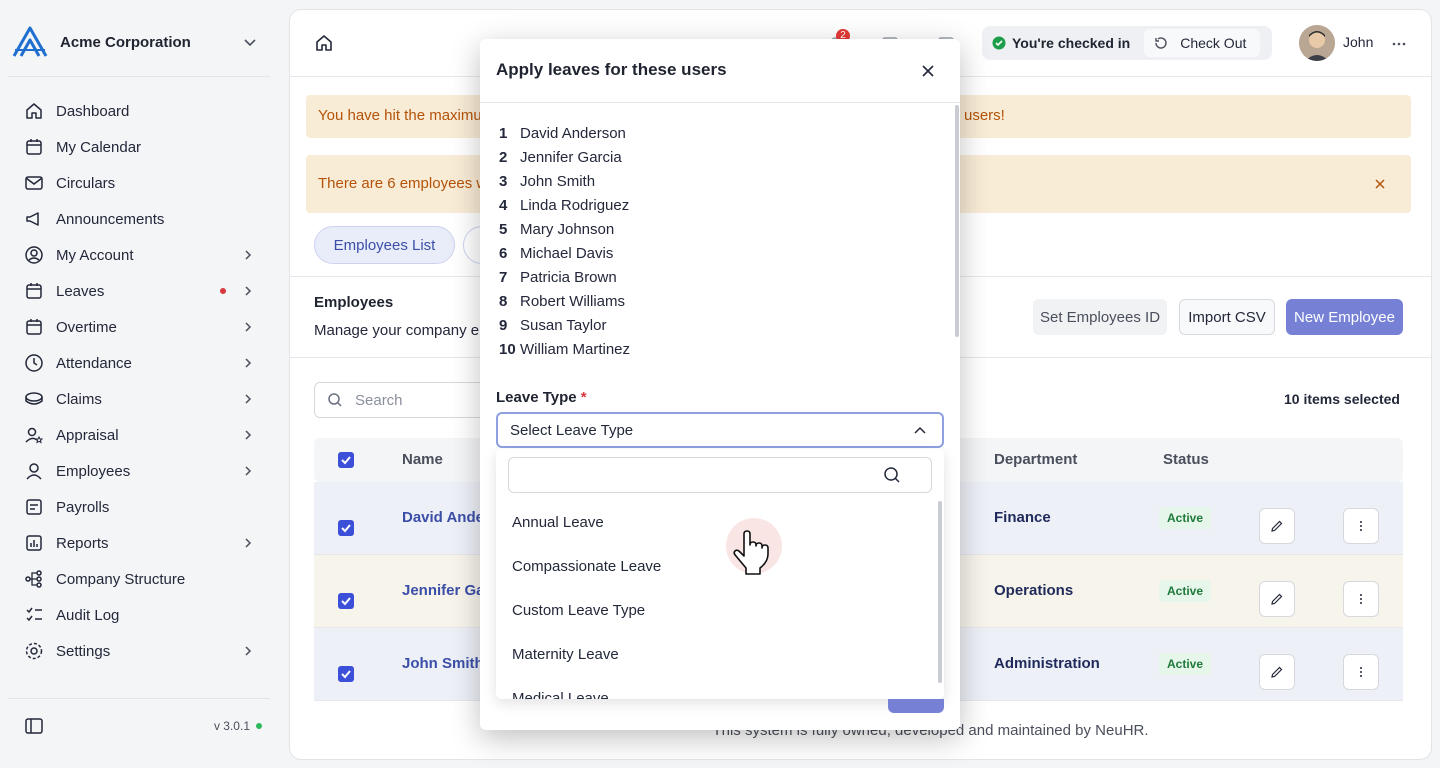 This screenshot has width=1440, height=768. Describe the element at coordinates (754, 546) in the screenshot. I see `hand-cursor-icon` at that location.